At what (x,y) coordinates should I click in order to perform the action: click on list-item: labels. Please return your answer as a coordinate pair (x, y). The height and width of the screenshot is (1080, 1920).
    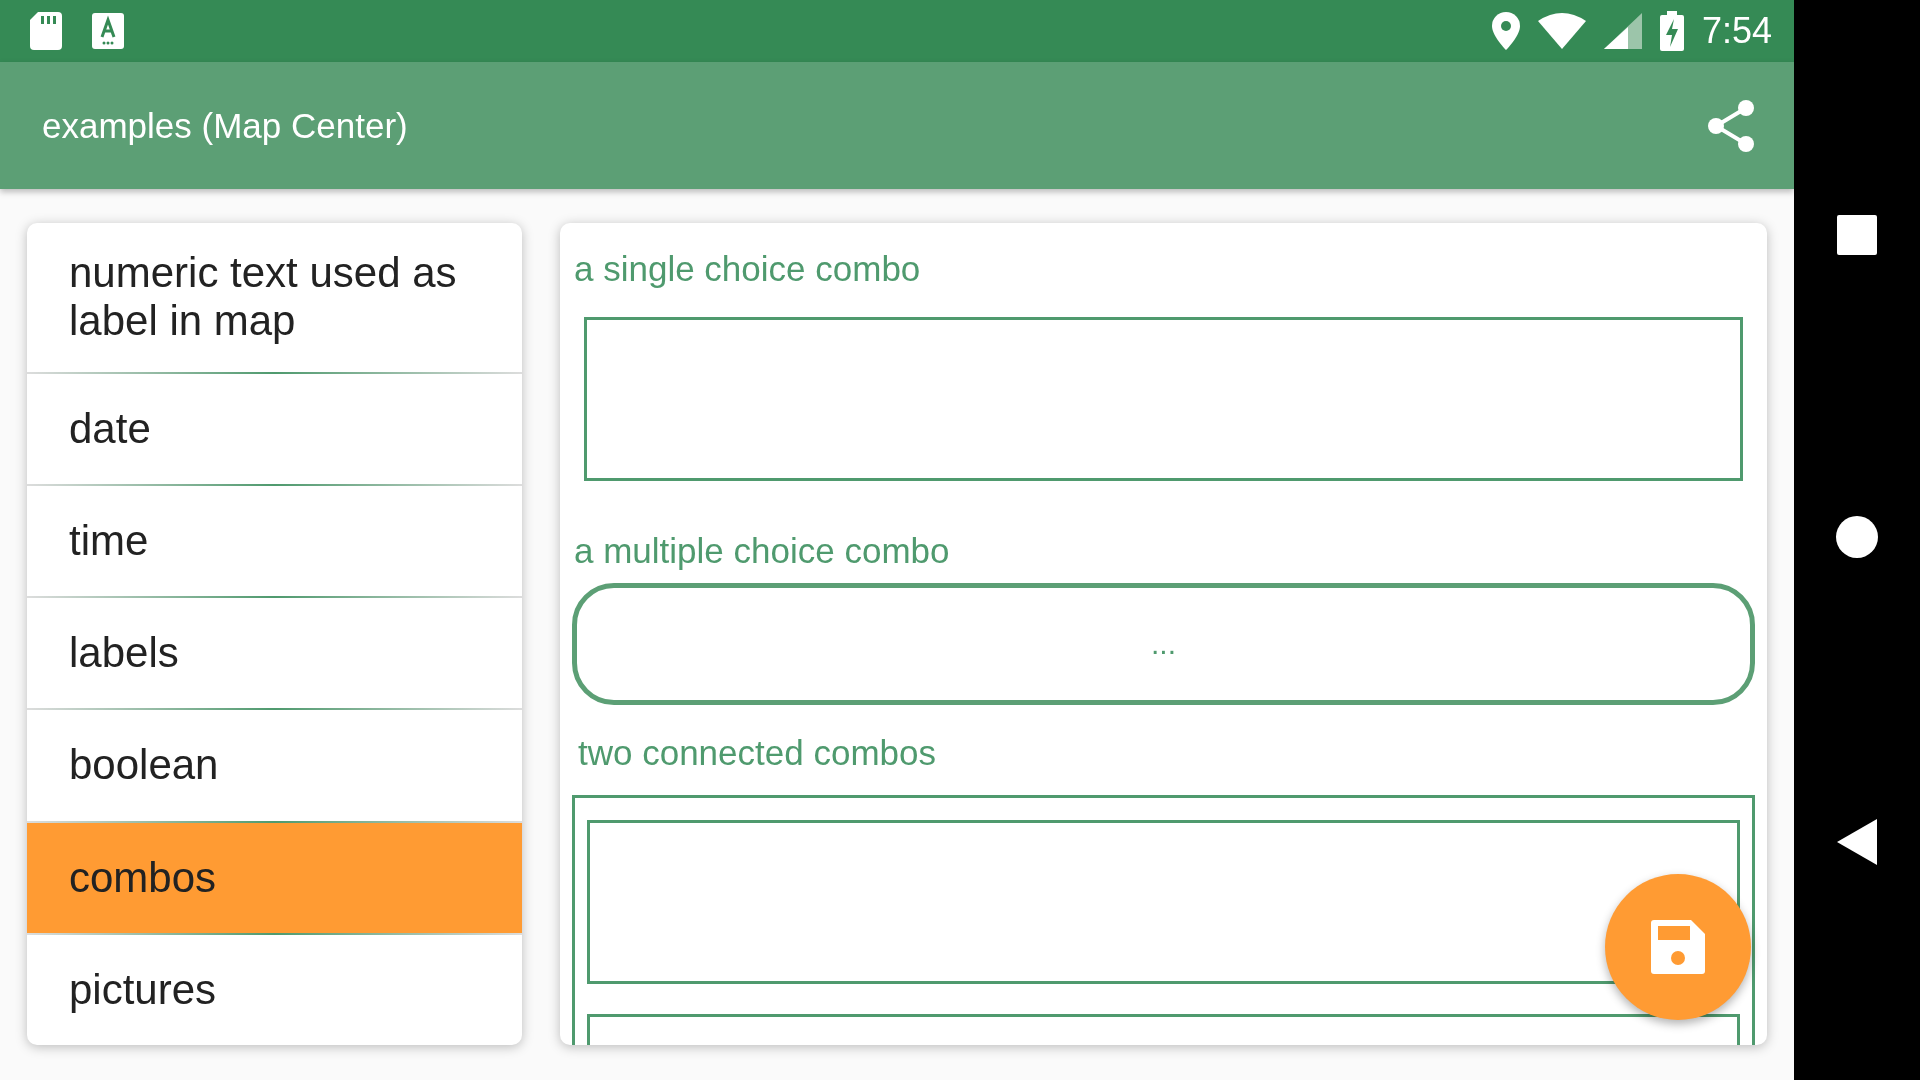
    Looking at the image, I should click on (274, 654).